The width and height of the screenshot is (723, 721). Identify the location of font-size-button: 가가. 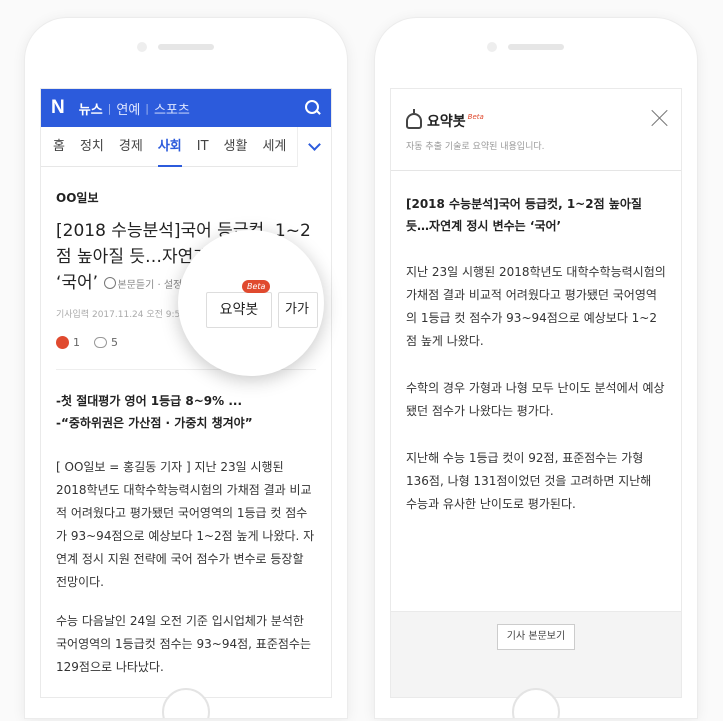
(298, 310).